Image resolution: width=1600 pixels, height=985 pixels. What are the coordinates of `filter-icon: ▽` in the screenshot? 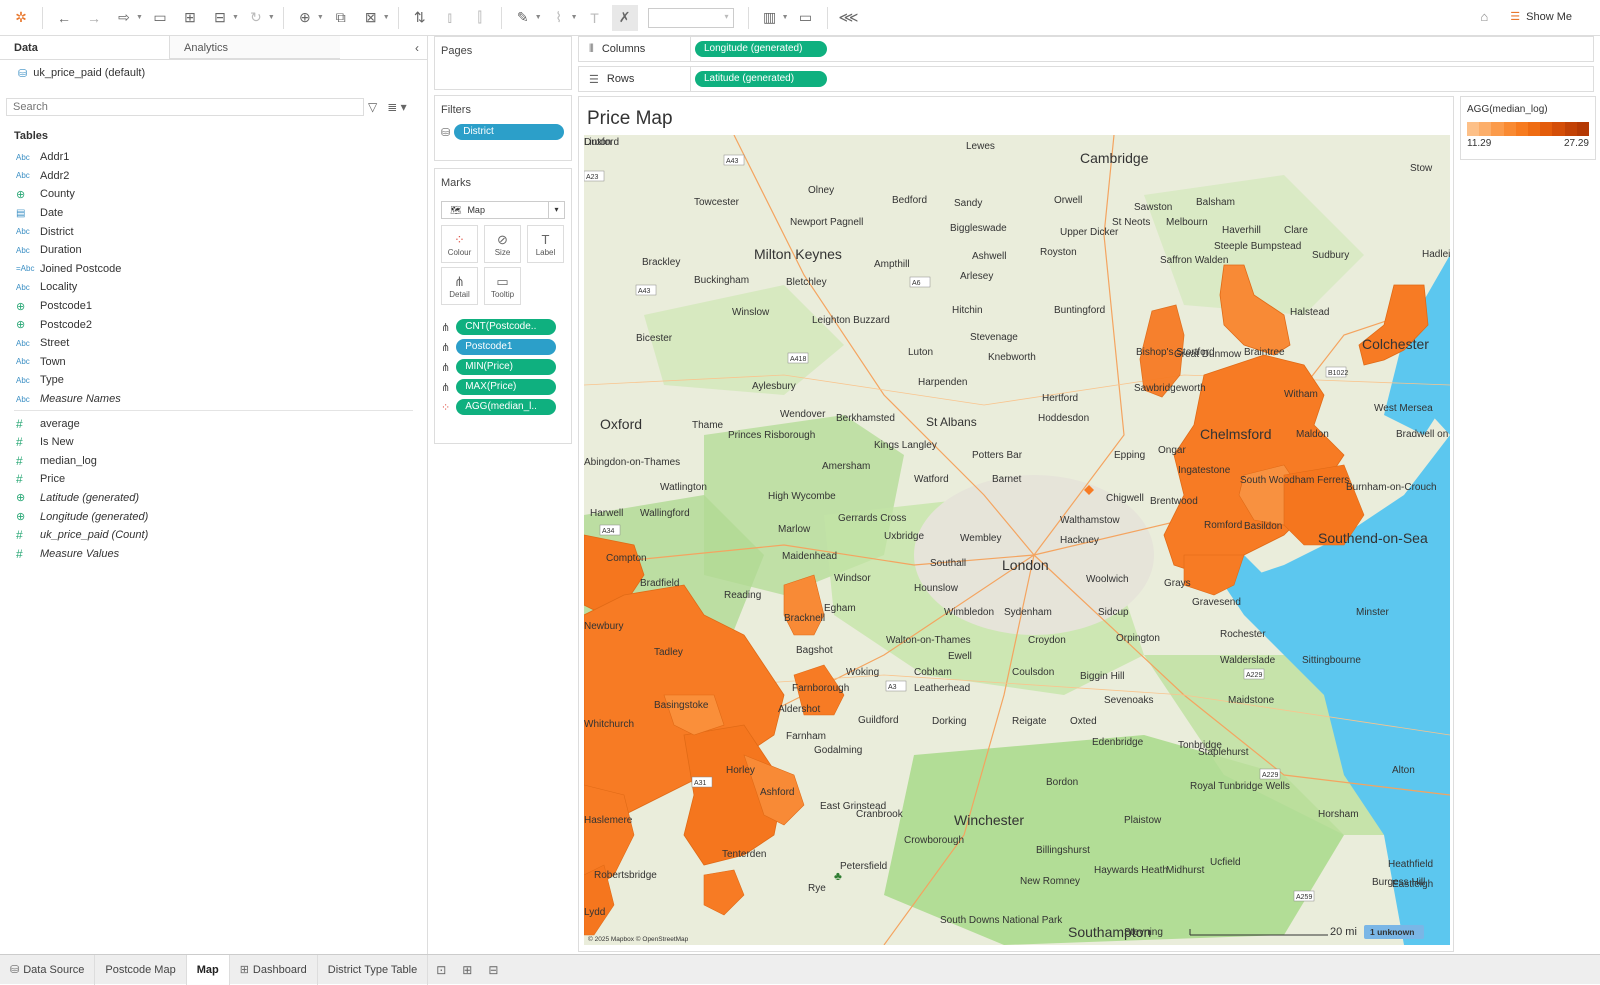 It's located at (372, 107).